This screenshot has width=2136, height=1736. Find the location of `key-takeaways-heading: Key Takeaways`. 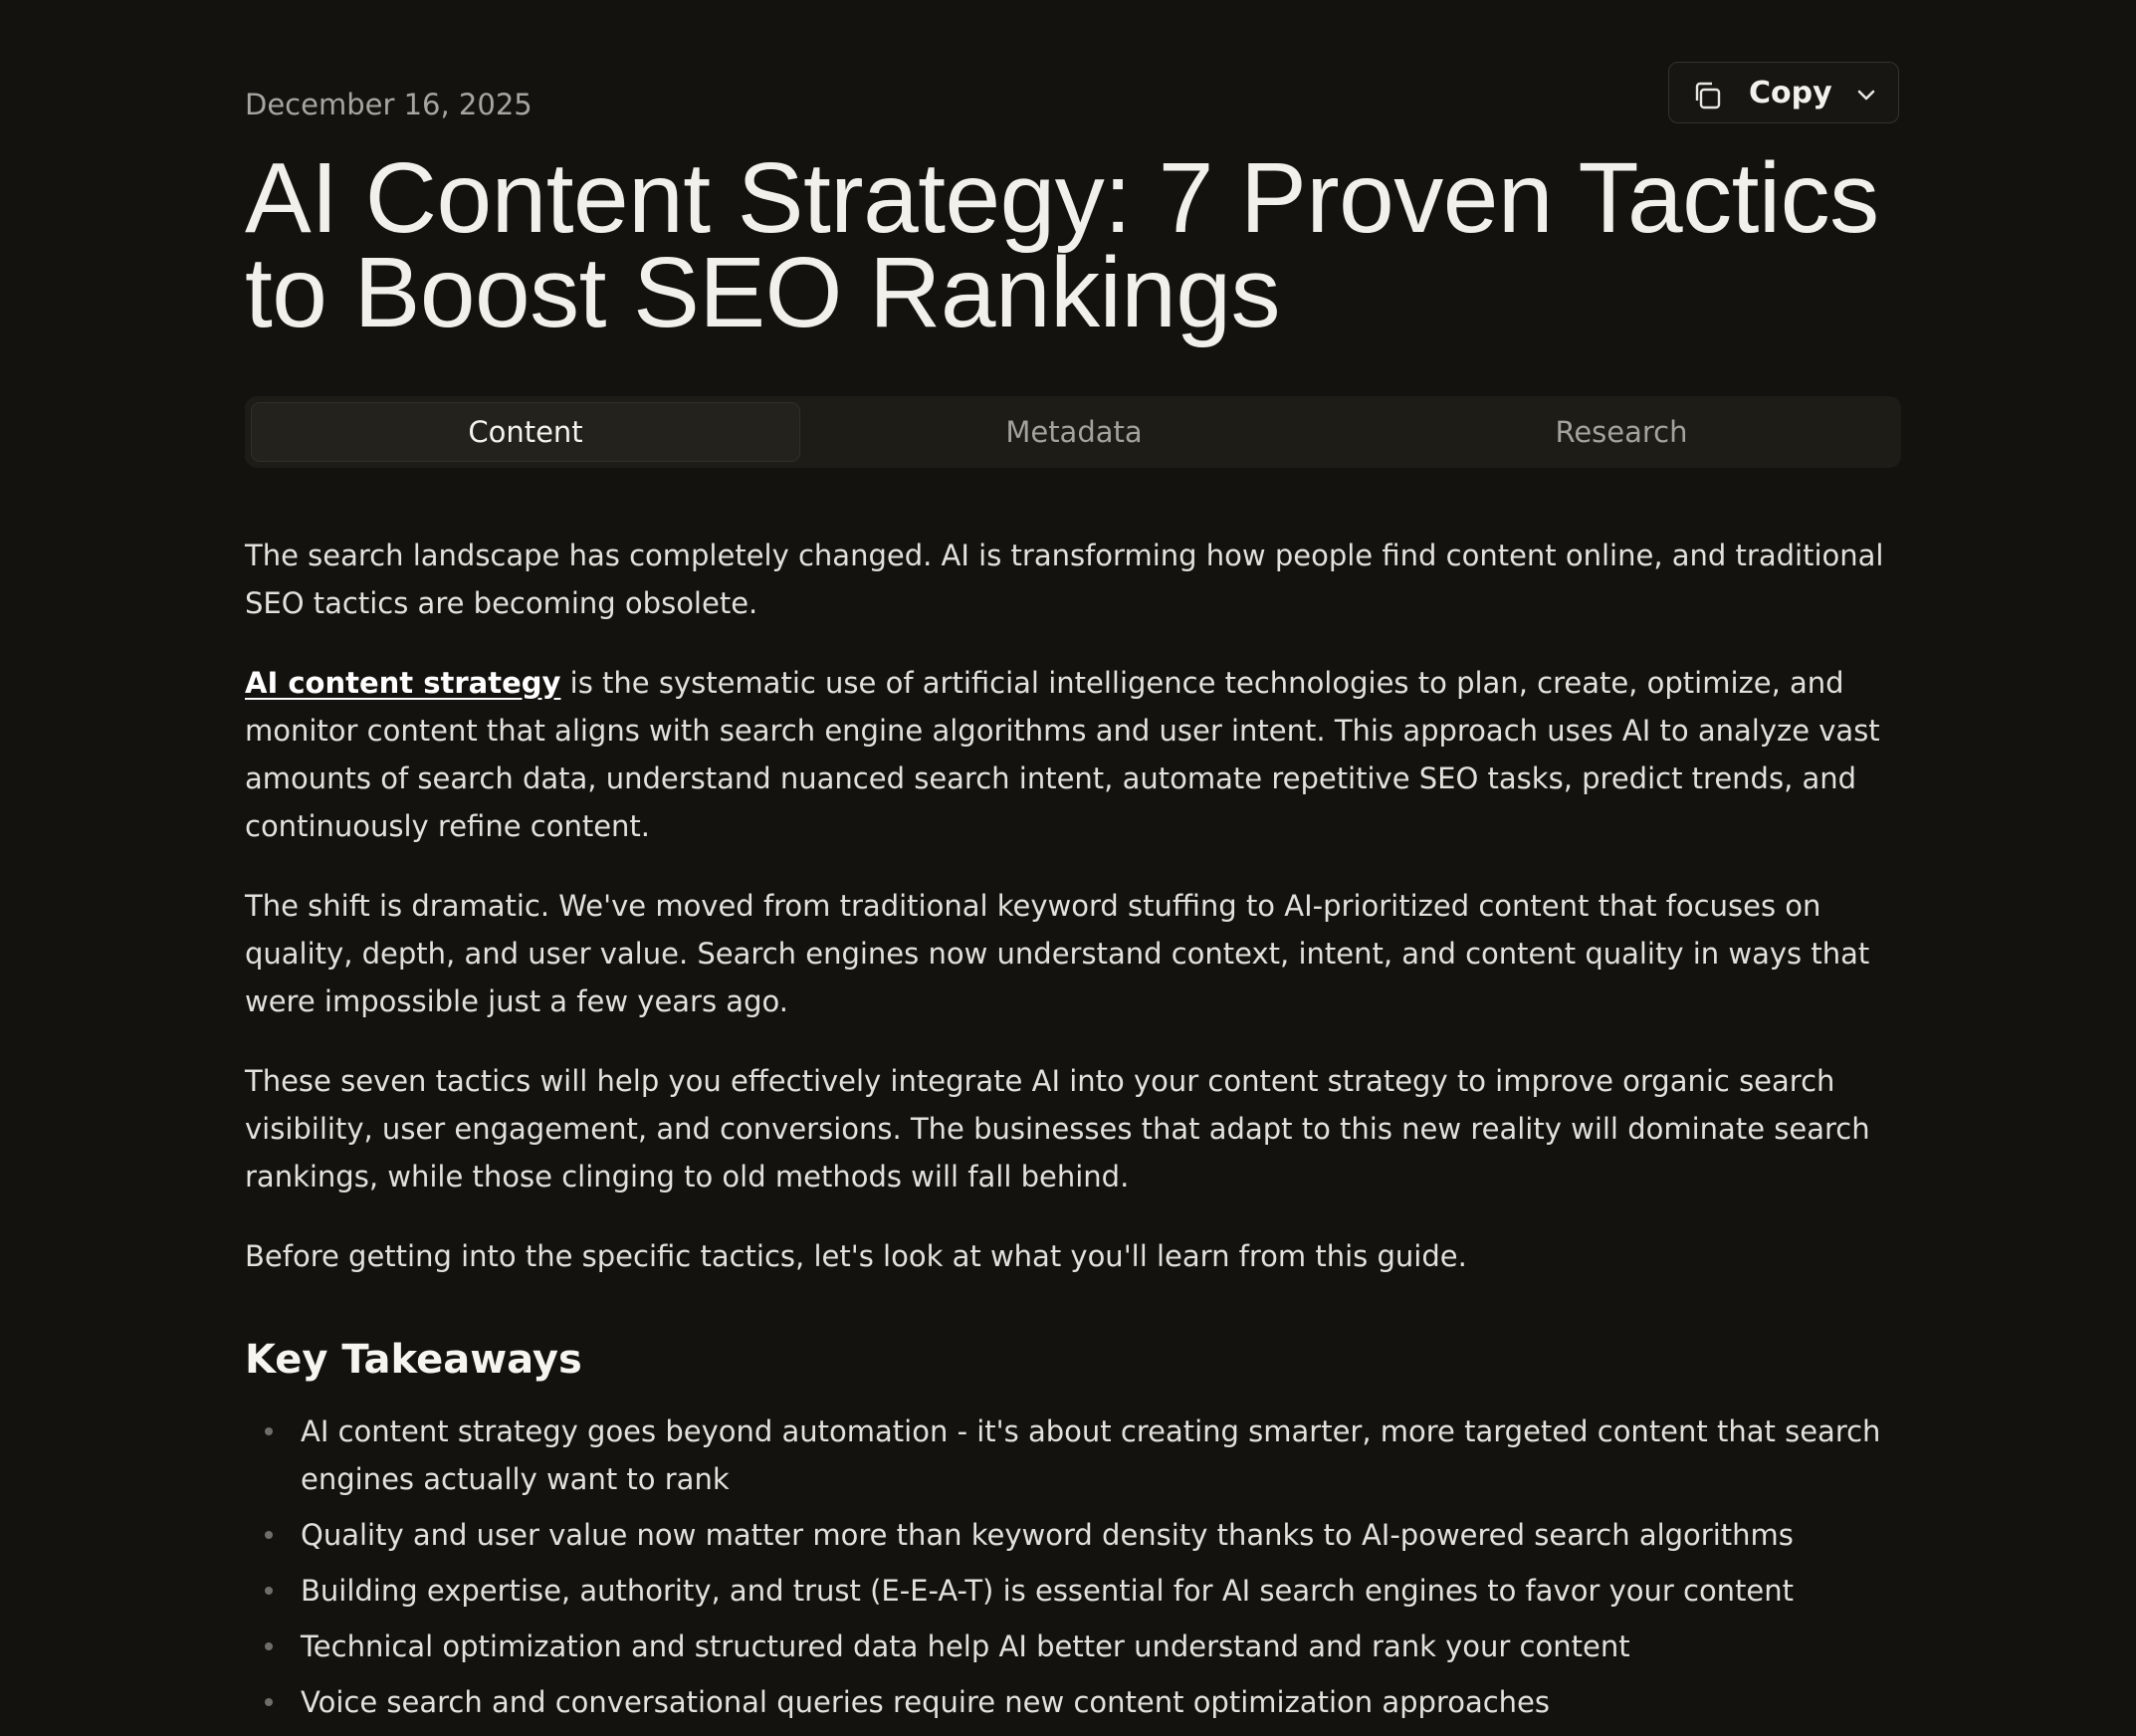

key-takeaways-heading: Key Takeaways is located at coordinates (413, 1360).